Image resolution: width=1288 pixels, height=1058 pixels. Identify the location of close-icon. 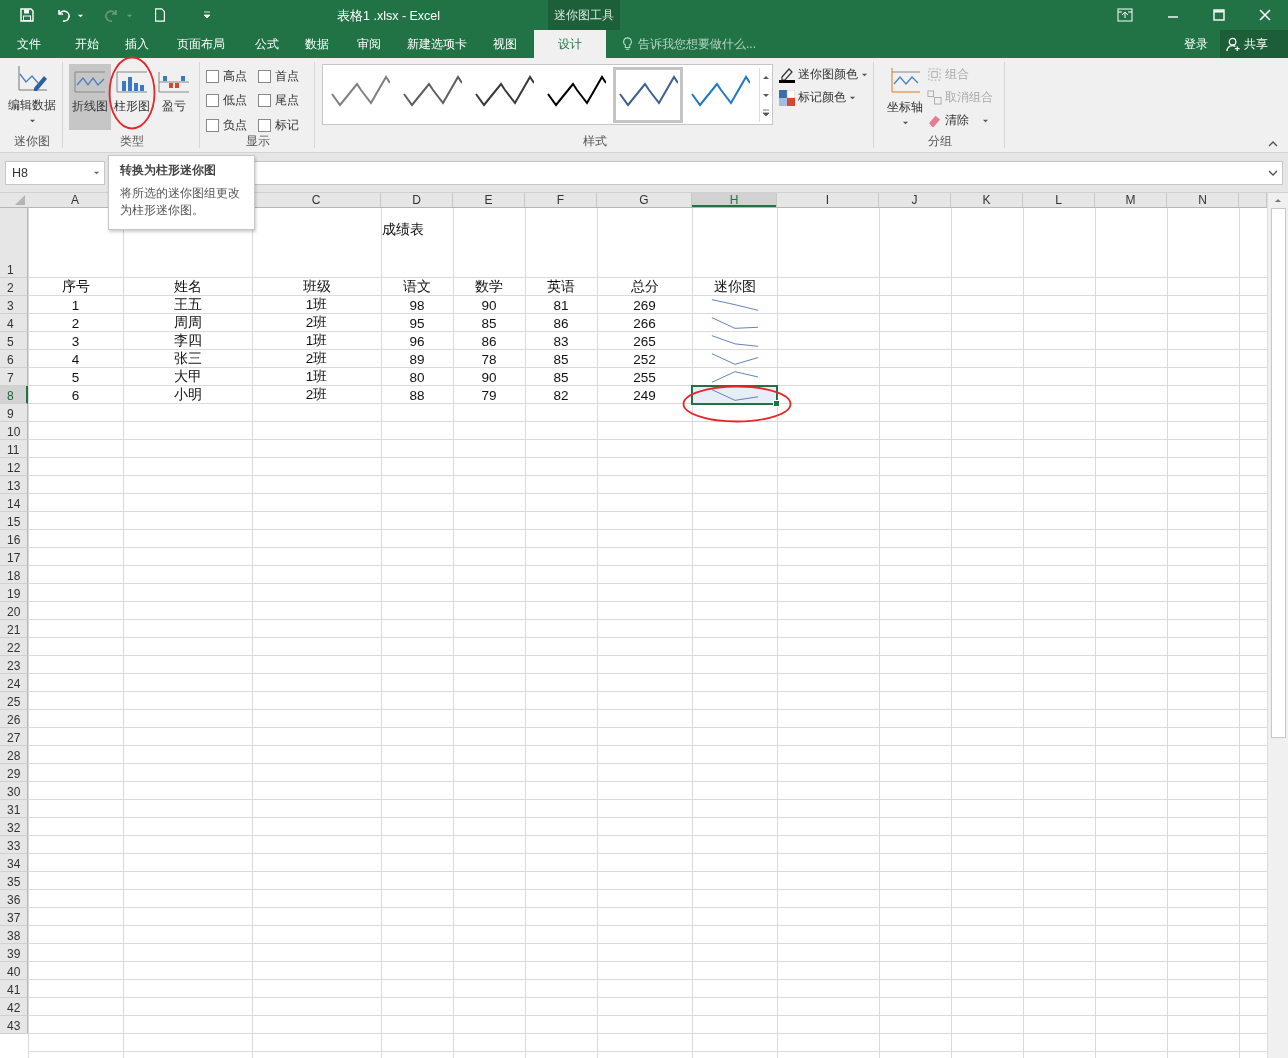
(1265, 15).